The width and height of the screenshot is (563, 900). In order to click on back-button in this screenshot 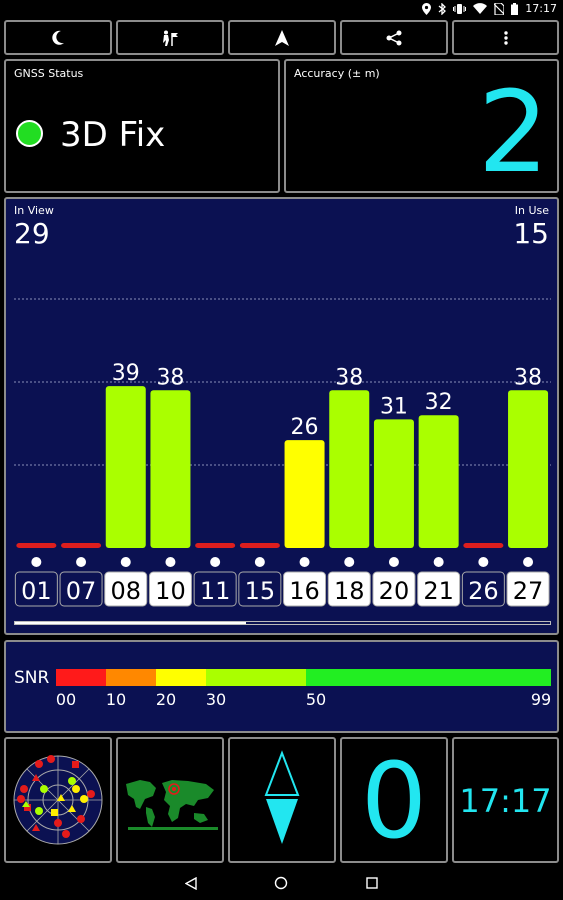, I will do `click(191, 883)`.